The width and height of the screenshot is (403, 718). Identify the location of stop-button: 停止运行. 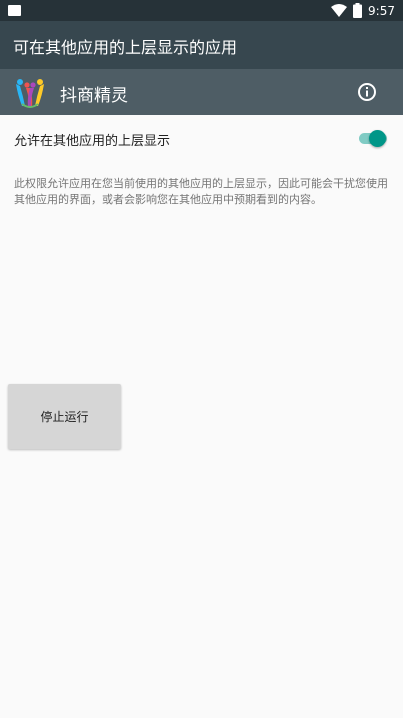
(64, 416).